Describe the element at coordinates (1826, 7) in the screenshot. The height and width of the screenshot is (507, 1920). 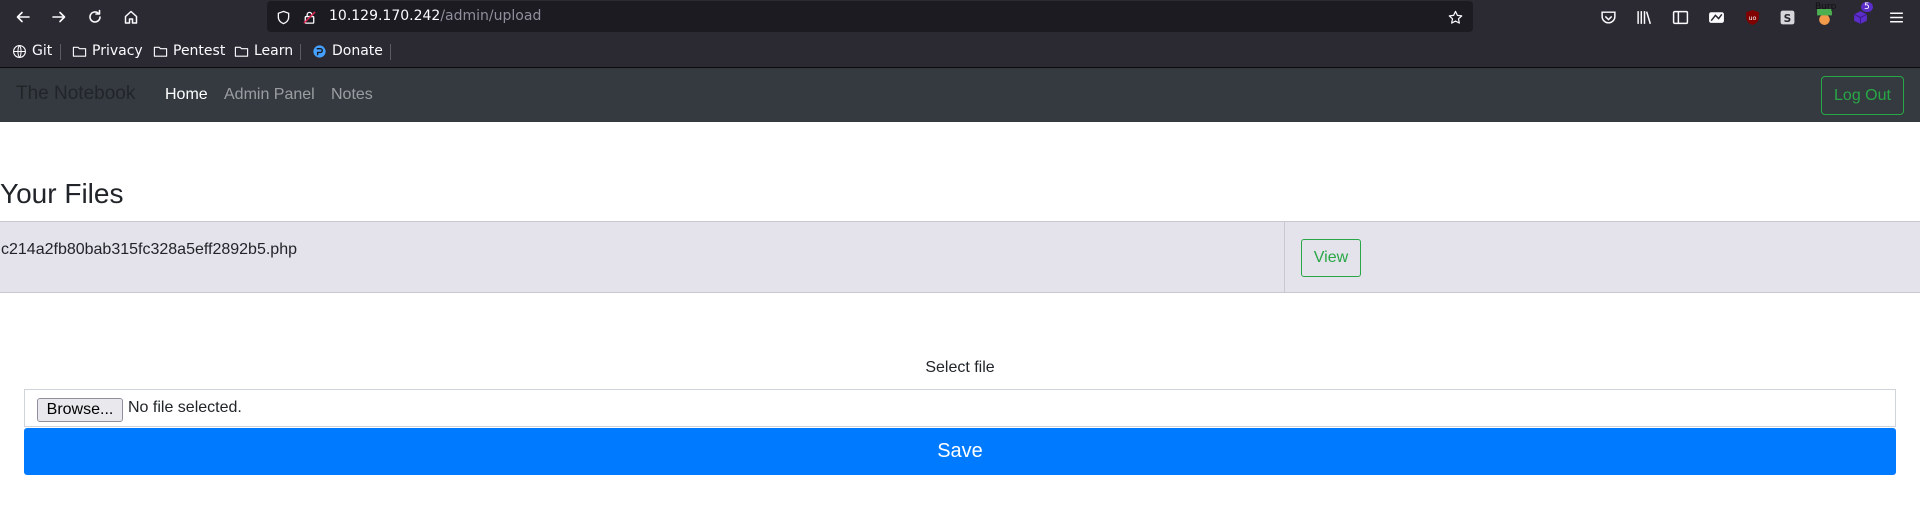
I see `burp-label: Burp` at that location.